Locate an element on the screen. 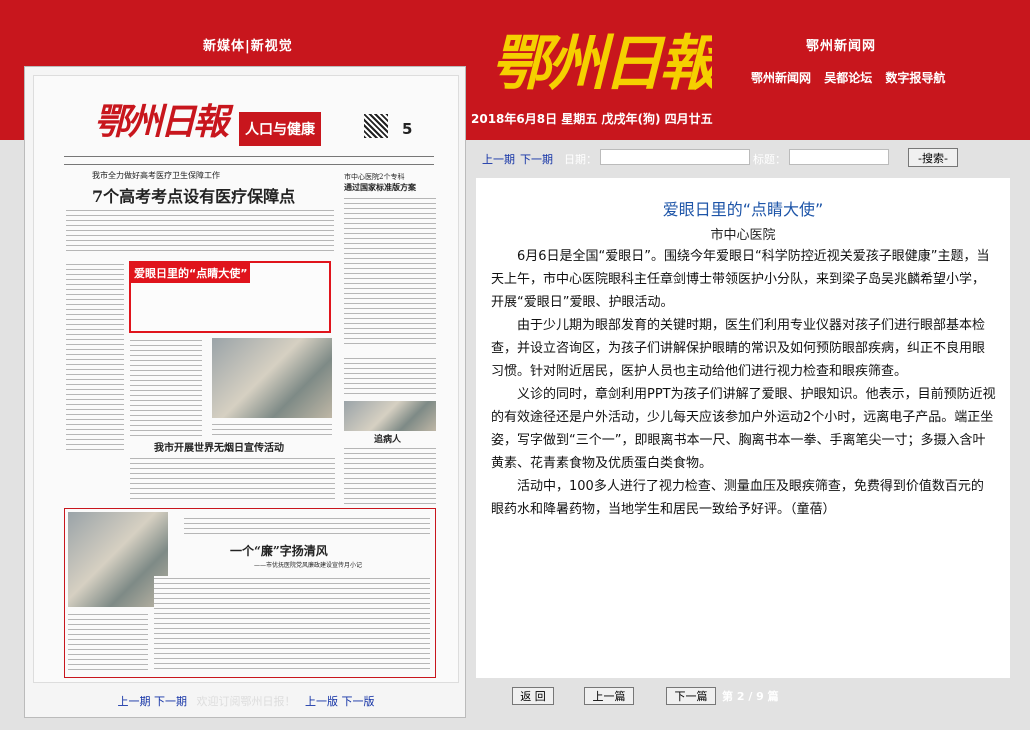 Image resolution: width=1030 pixels, height=730 pixels. search-button: -搜索- is located at coordinates (933, 157).